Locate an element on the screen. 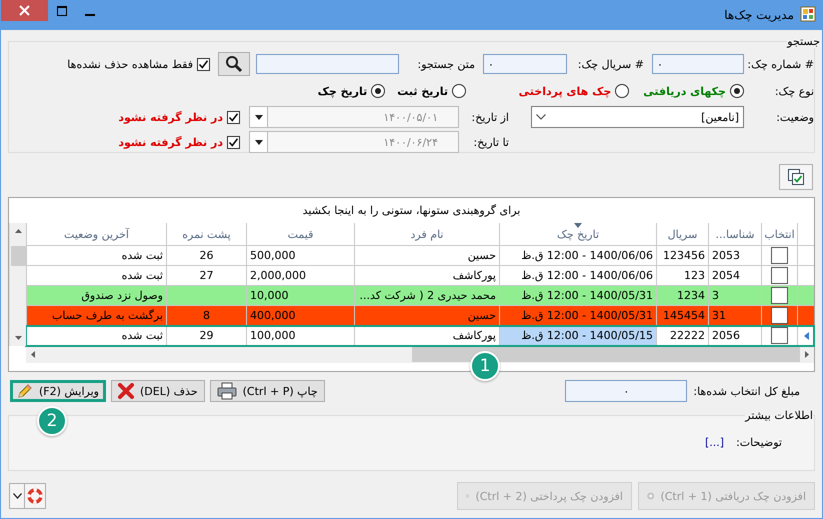 This screenshot has width=823, height=519. table-cell: 2056 is located at coordinates (726, 335).